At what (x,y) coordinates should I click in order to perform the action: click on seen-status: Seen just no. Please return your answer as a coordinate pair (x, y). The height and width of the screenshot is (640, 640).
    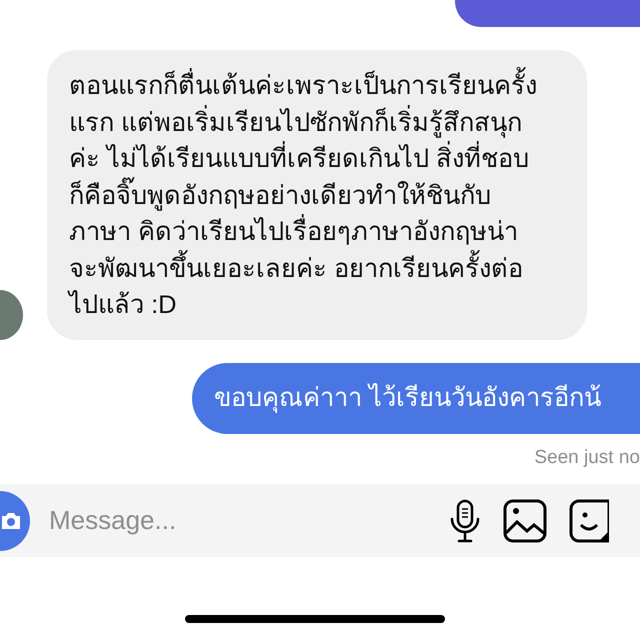
    Looking at the image, I should click on (586, 458).